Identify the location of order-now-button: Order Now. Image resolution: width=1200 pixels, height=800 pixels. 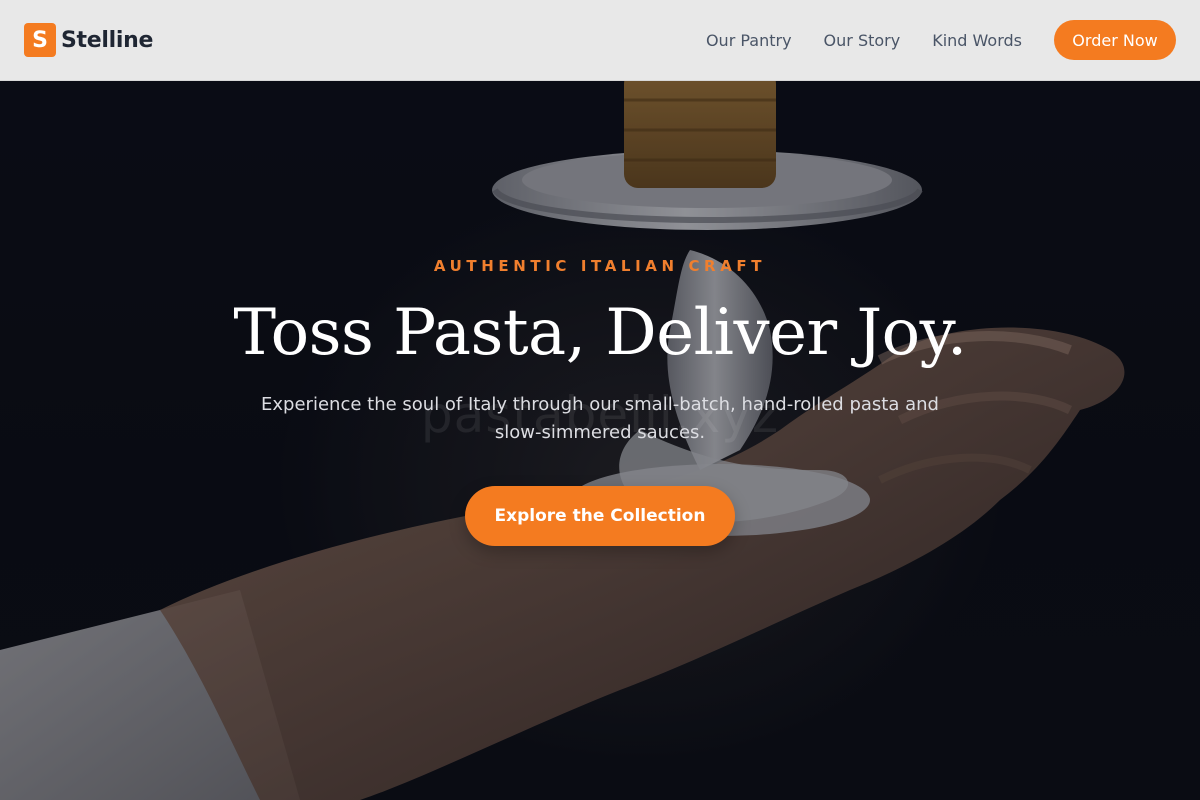
(1115, 40).